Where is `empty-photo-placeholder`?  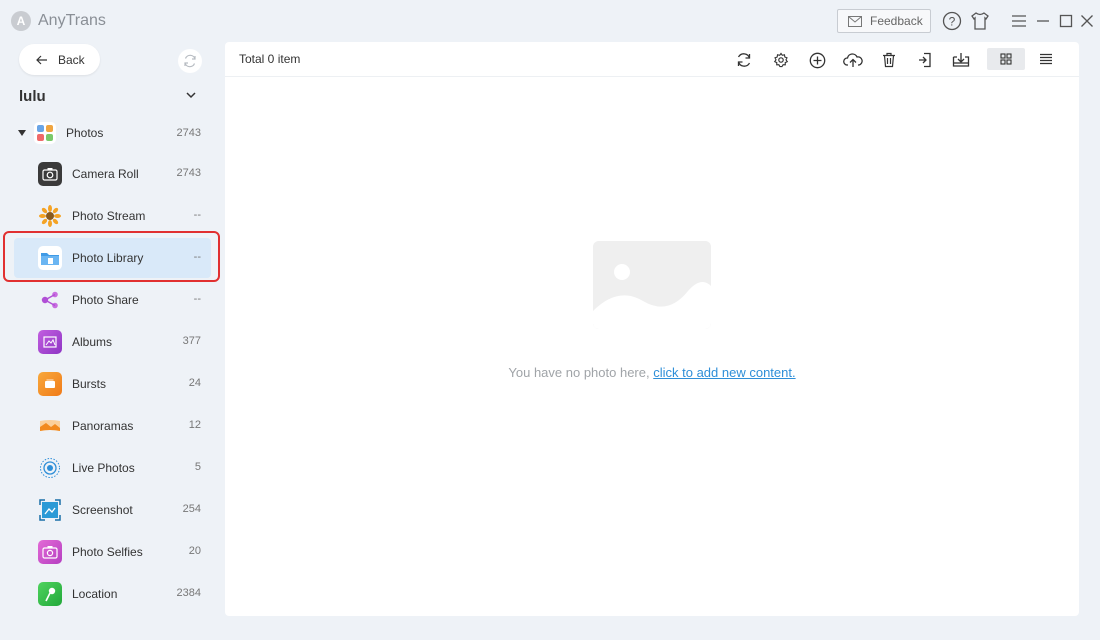 empty-photo-placeholder is located at coordinates (652, 285).